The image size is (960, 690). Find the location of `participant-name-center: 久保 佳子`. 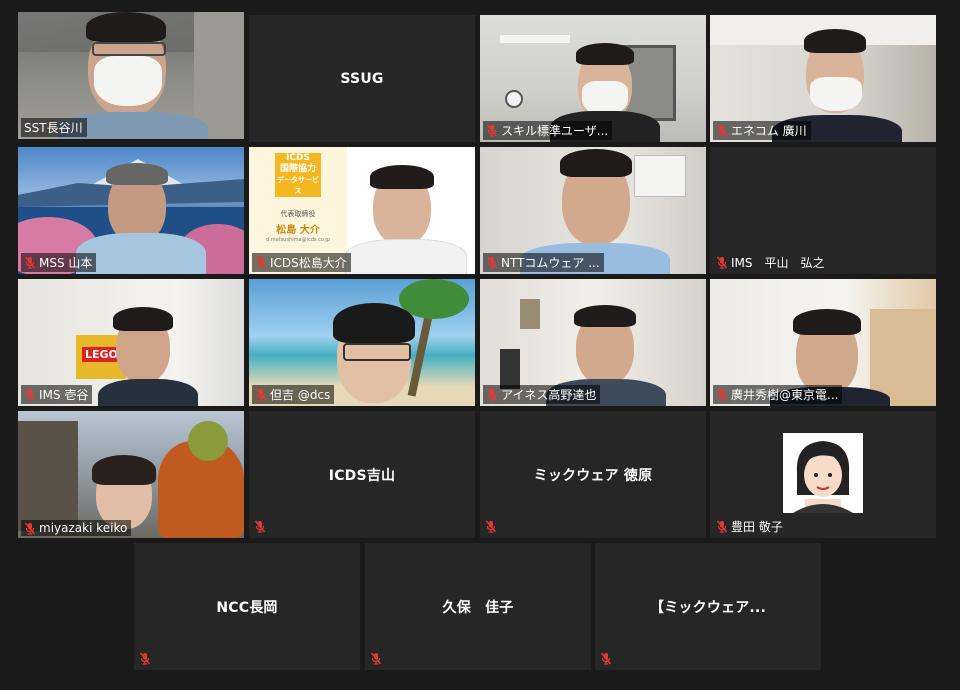

participant-name-center: 久保 佳子 is located at coordinates (478, 607).